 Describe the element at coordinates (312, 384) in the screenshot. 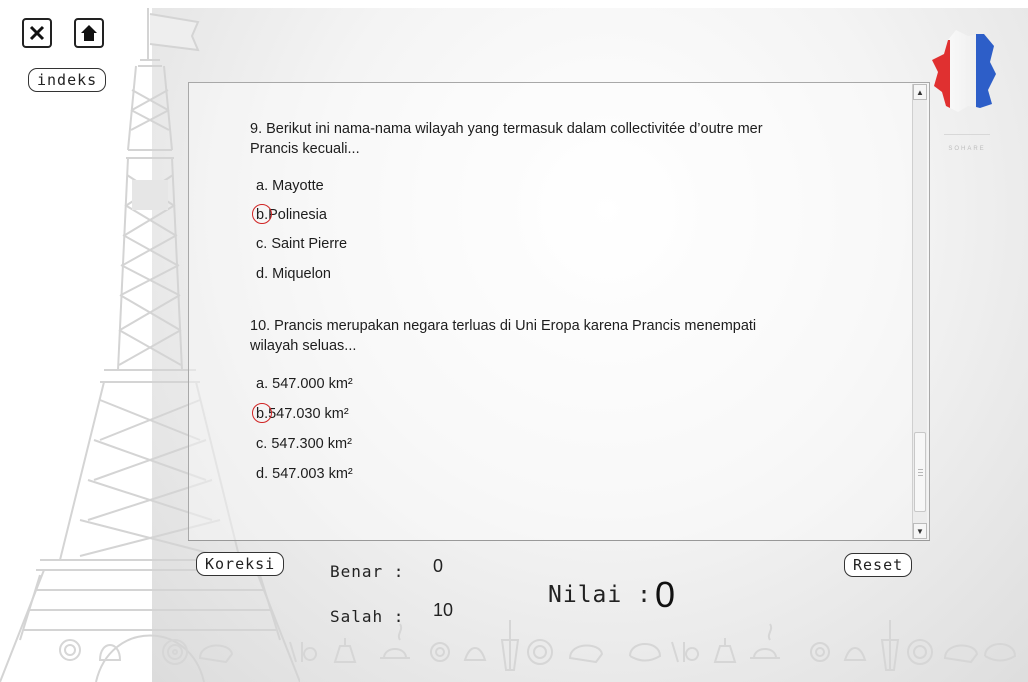

I see `option-text: 547.000 km²` at that location.